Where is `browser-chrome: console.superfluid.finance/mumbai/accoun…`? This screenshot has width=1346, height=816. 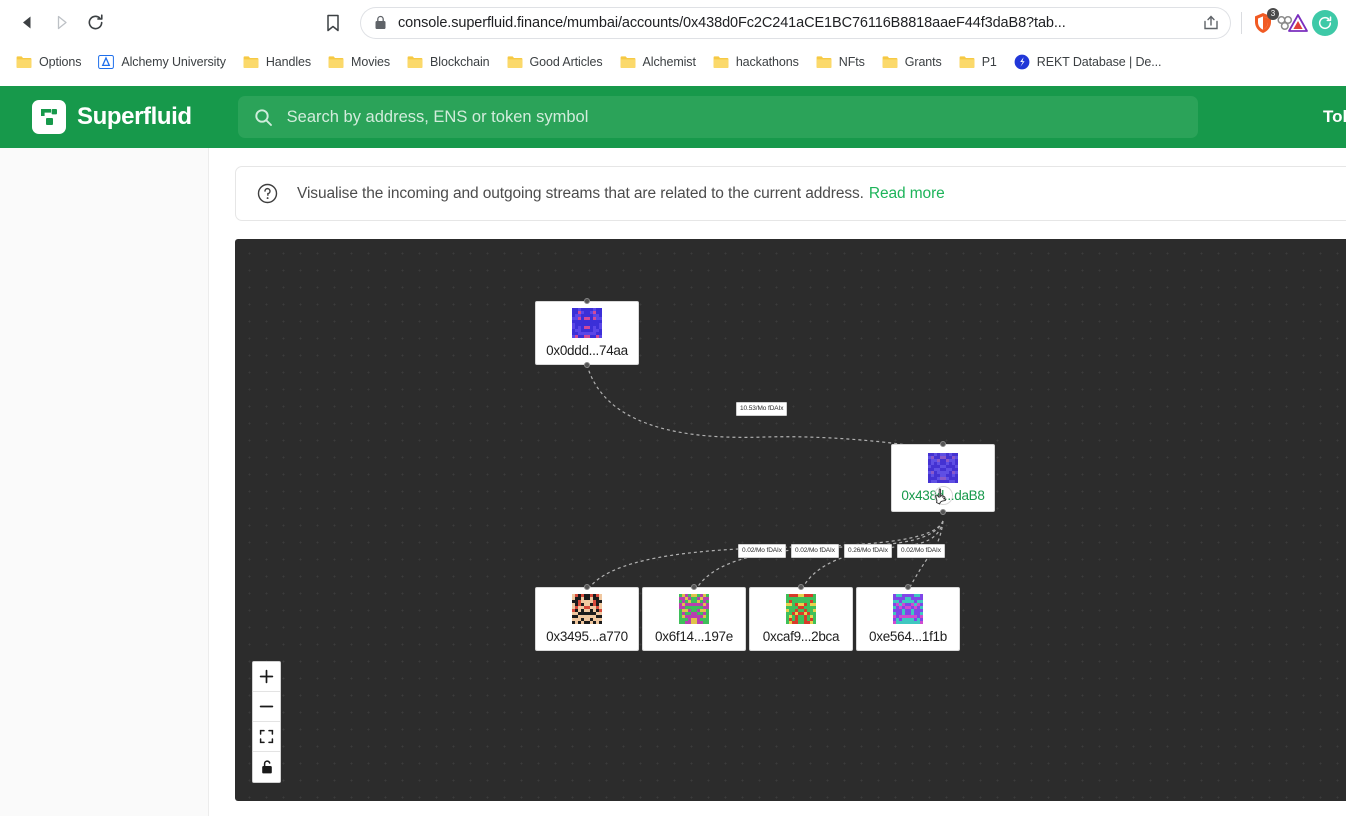
browser-chrome: console.superfluid.finance/mumbai/accoun… is located at coordinates (673, 39).